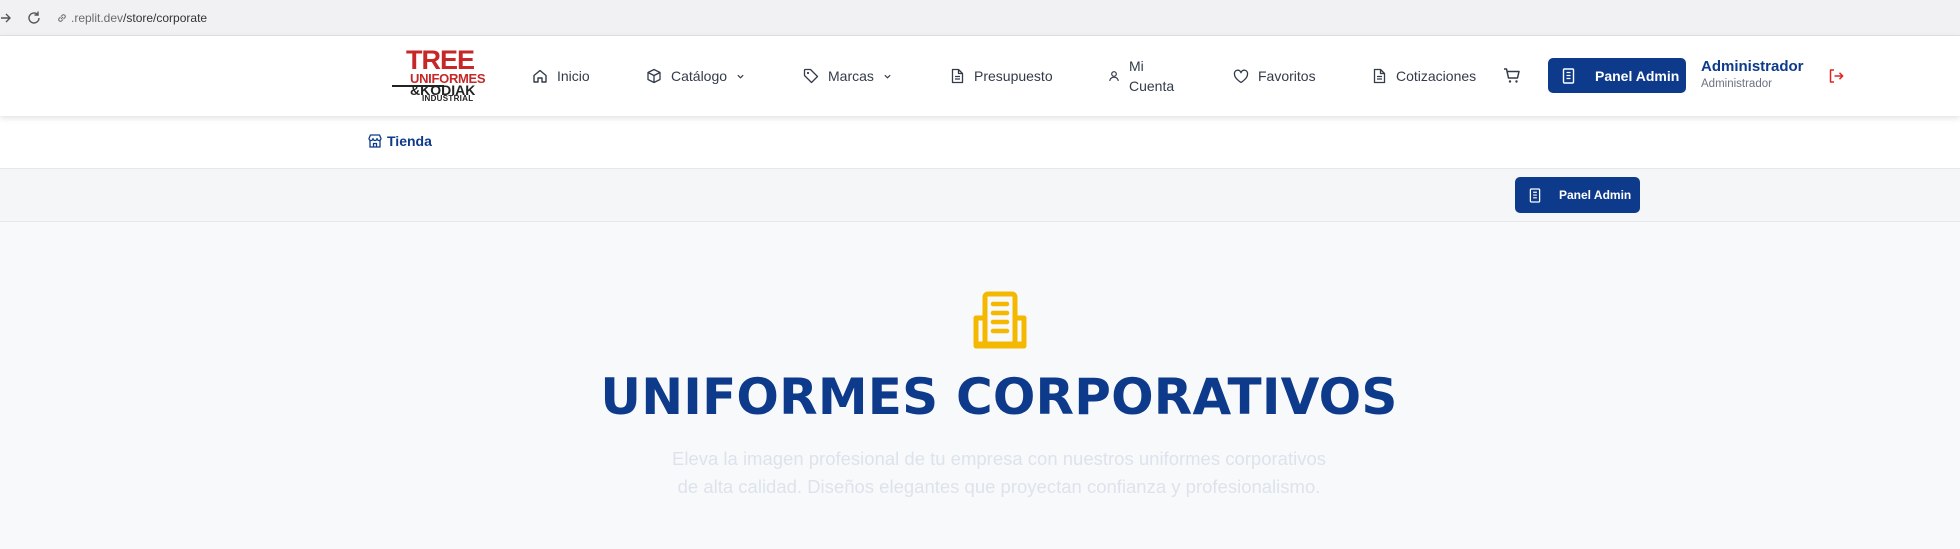 The image size is (1960, 549). What do you see at coordinates (97, 17) in the screenshot?
I see `url-host: .replit.dev` at bounding box center [97, 17].